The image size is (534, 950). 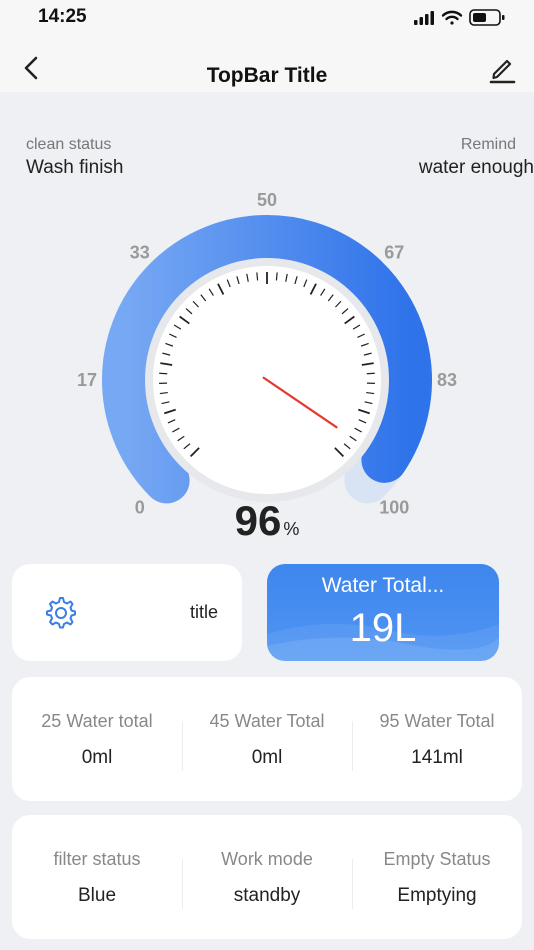 I want to click on clean-status-label: clean status, so click(x=69, y=144).